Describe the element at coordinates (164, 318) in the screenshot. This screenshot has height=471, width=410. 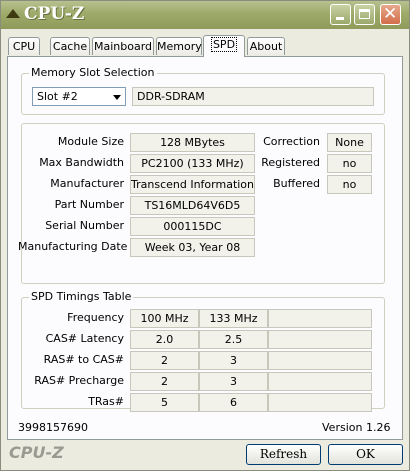
I see `timing-cell: 100 MHz` at that location.